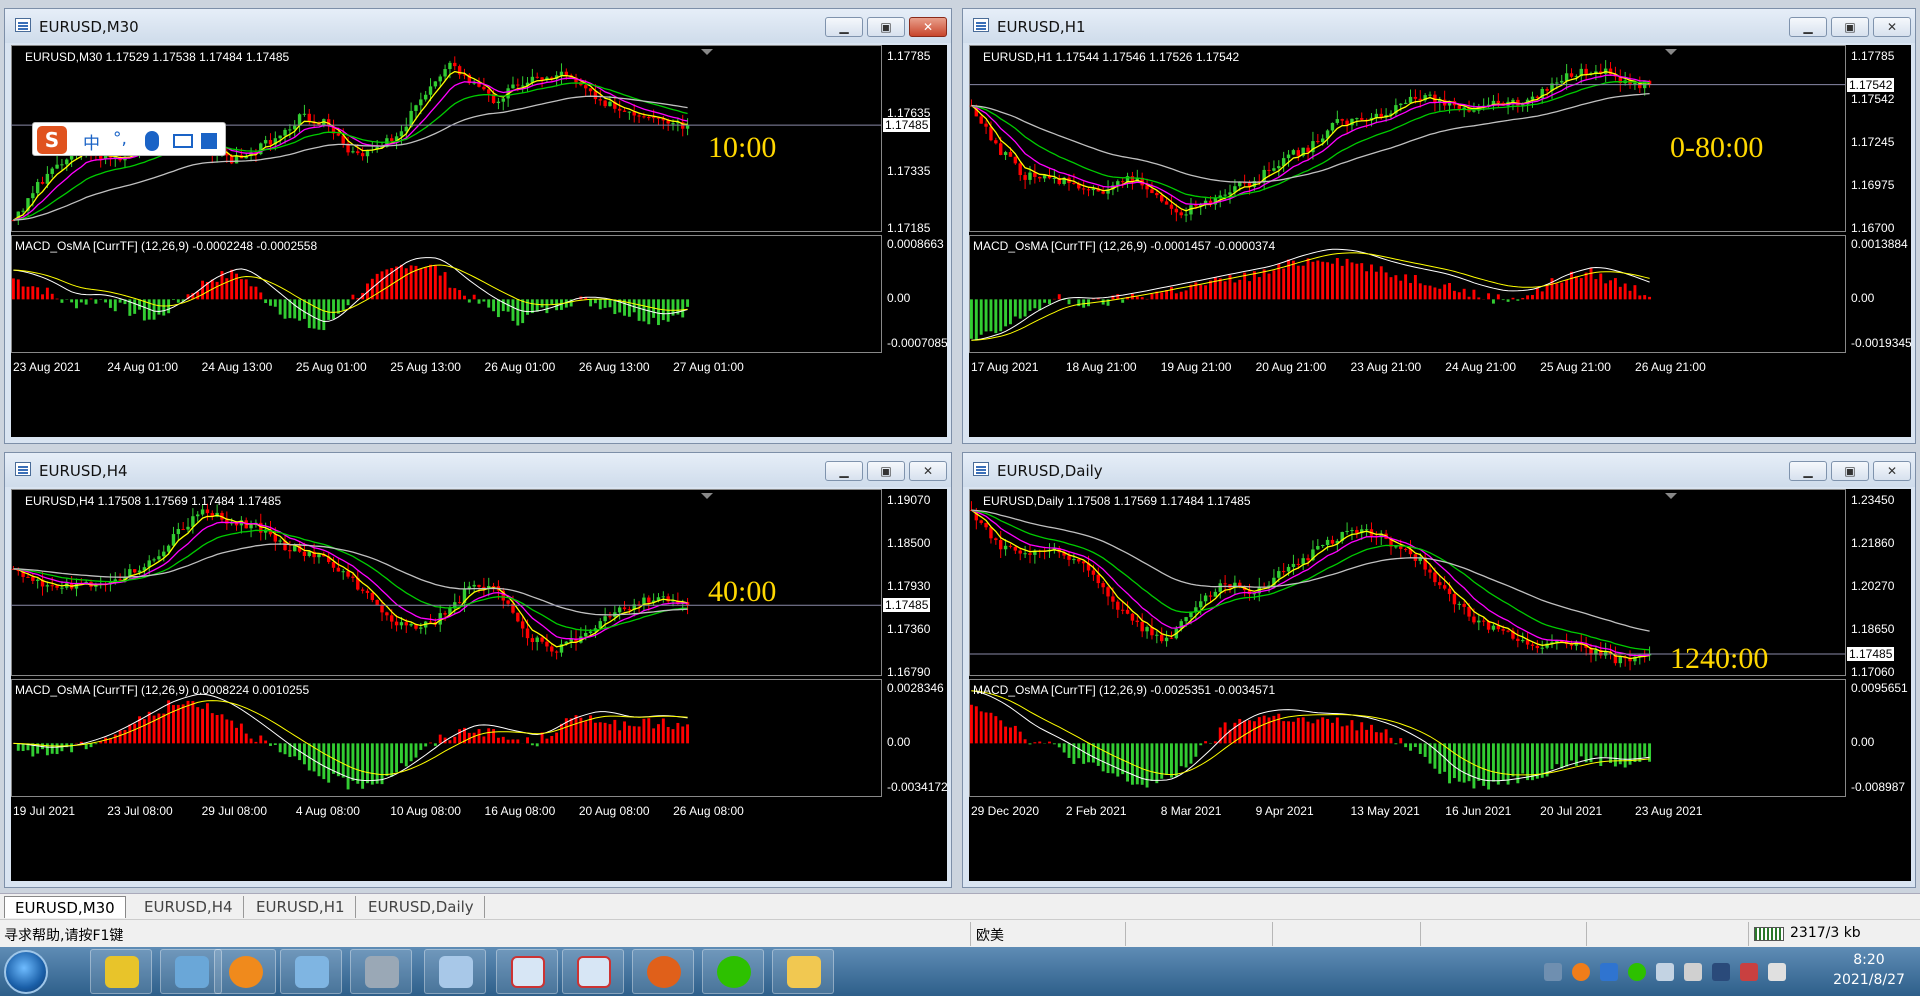  Describe the element at coordinates (1693, 972) in the screenshot. I see `volume-icon` at that location.